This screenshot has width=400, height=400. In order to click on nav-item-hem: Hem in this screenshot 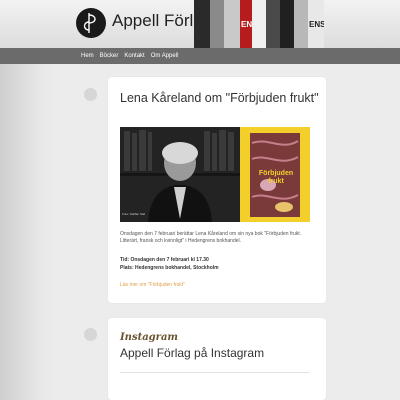, I will do `click(87, 56)`.